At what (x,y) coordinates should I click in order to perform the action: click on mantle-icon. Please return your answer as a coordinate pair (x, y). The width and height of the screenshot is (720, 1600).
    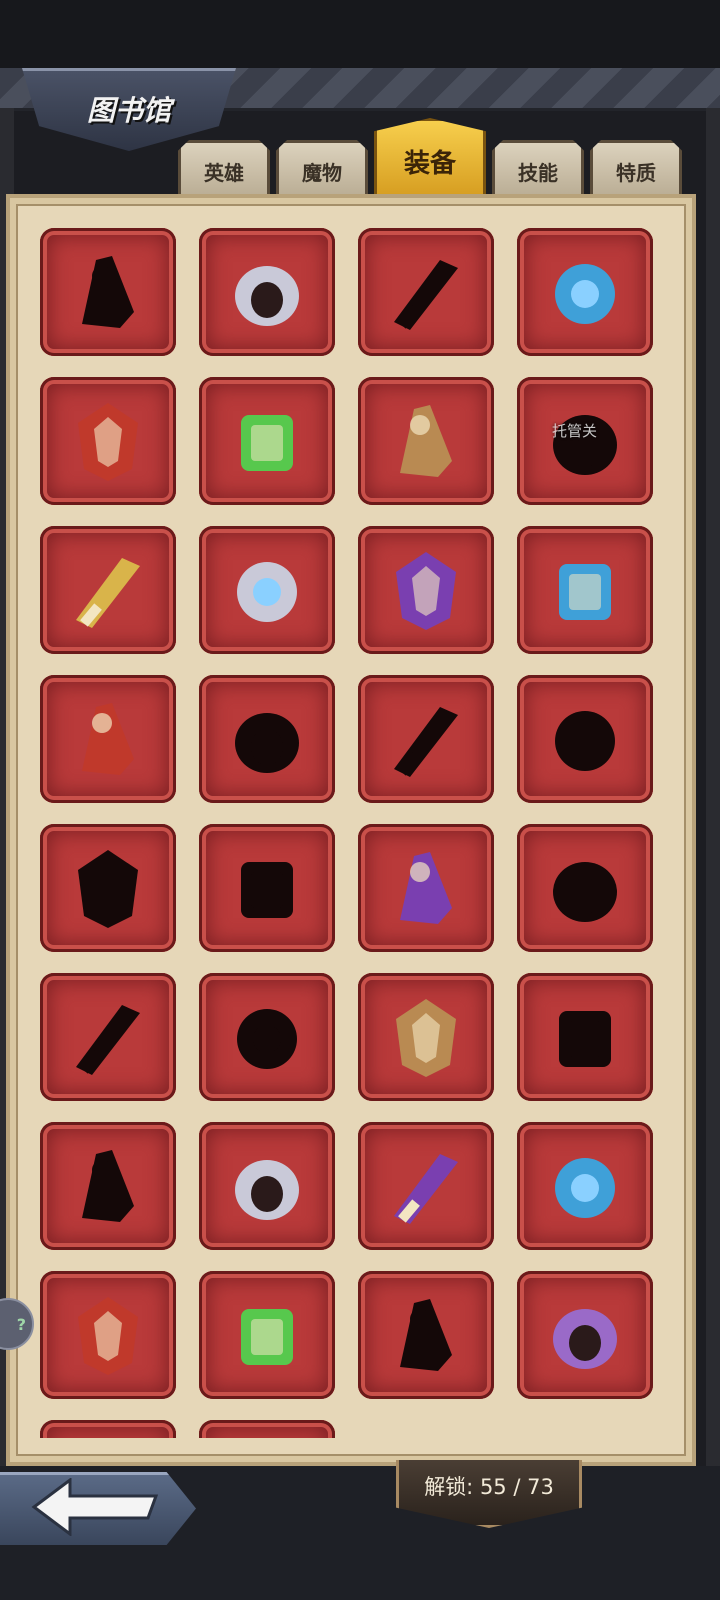
    Looking at the image, I should click on (585, 294).